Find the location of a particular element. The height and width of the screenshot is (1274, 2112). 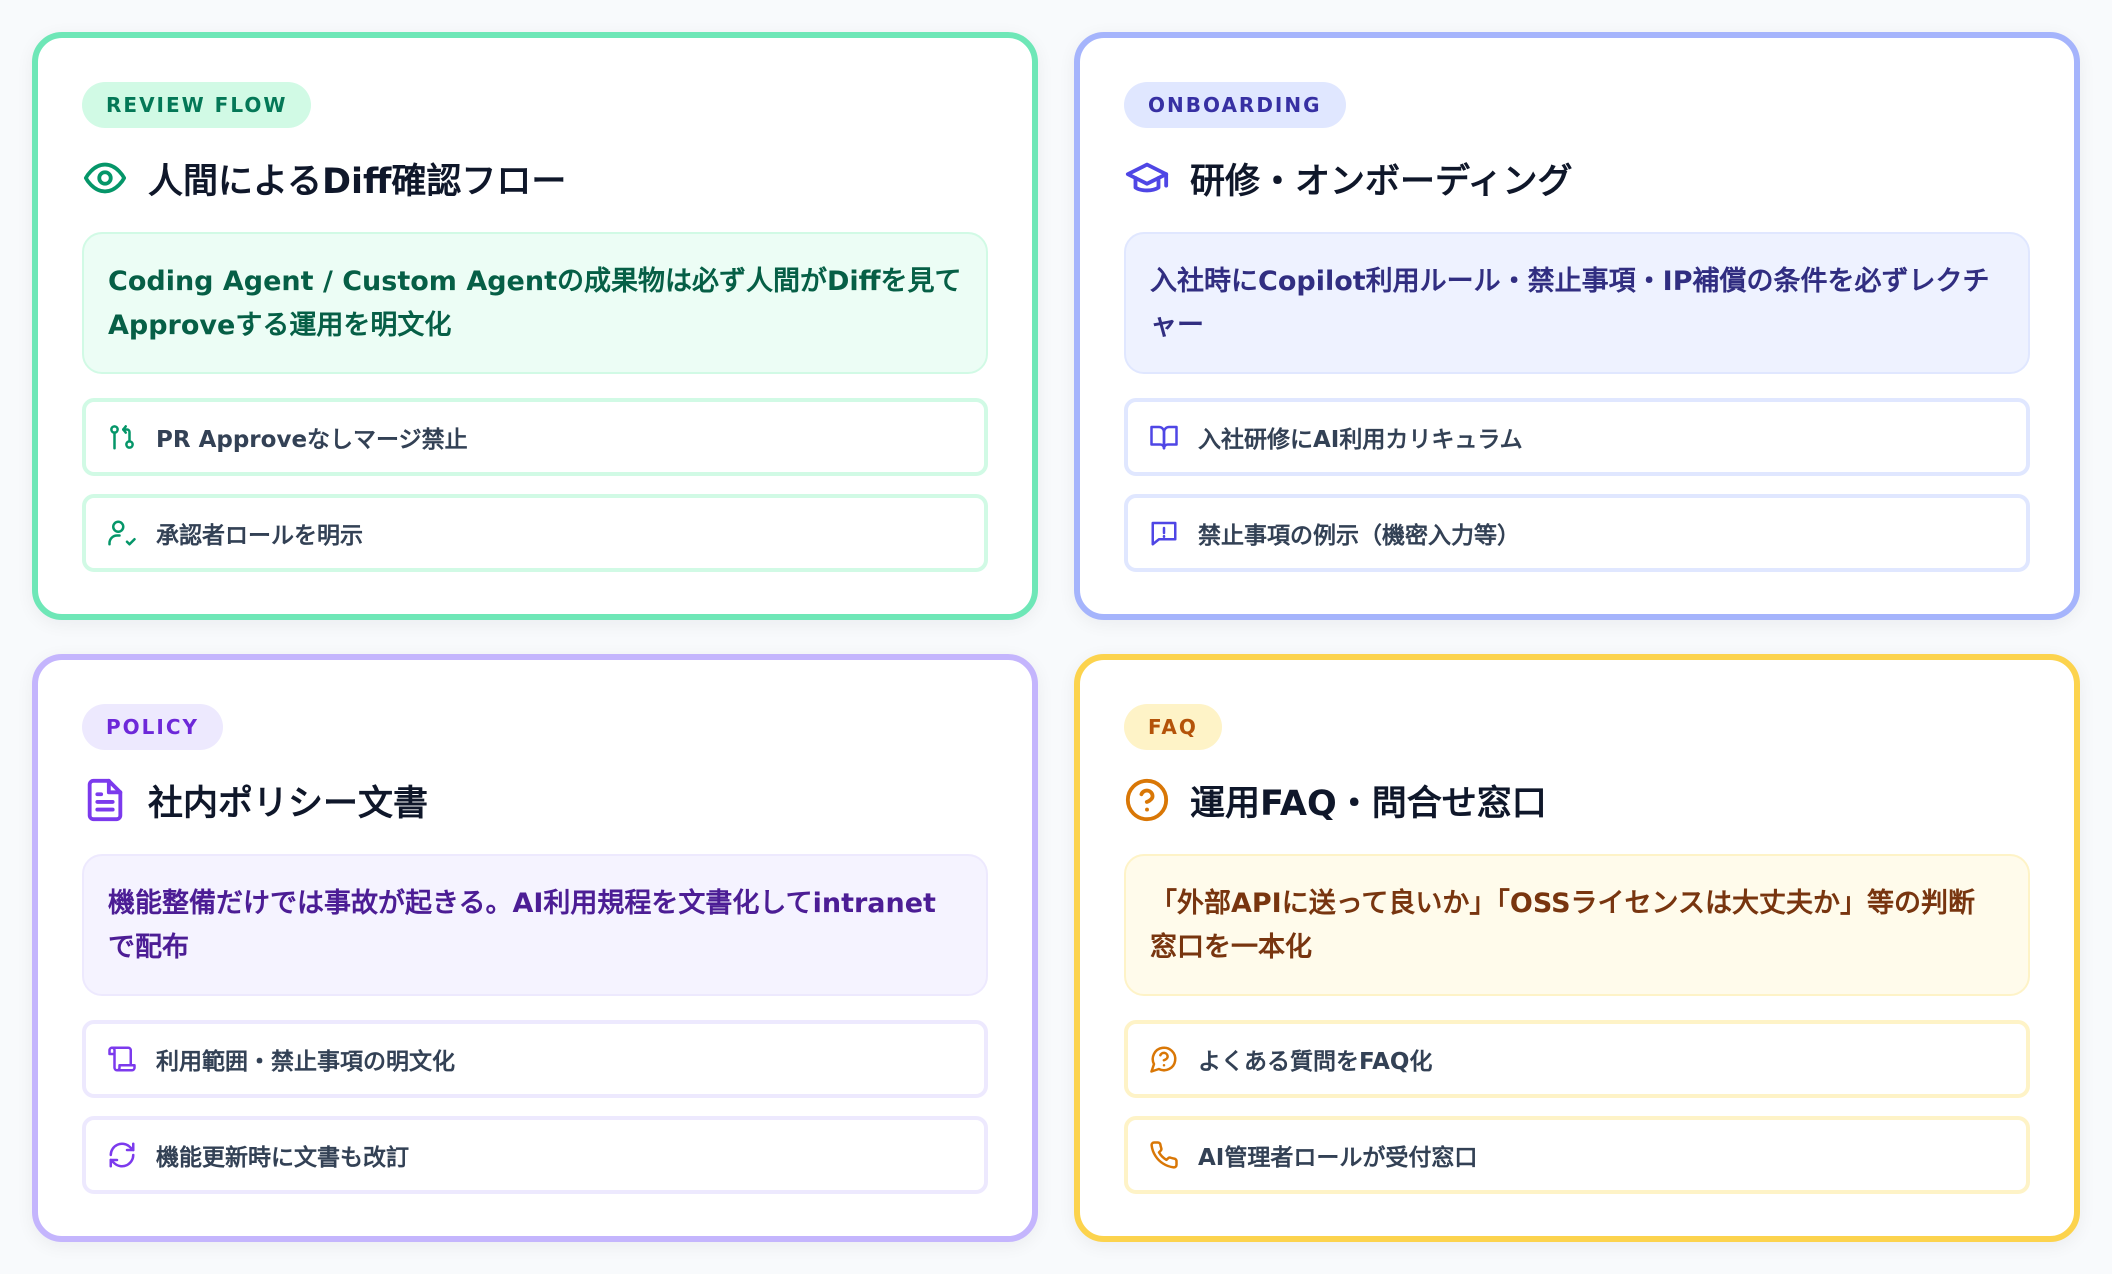

summary-line: 「外部APIに送って良いか」「OSSライセンスは大丈夫か」等の判断 is located at coordinates (1562, 903).